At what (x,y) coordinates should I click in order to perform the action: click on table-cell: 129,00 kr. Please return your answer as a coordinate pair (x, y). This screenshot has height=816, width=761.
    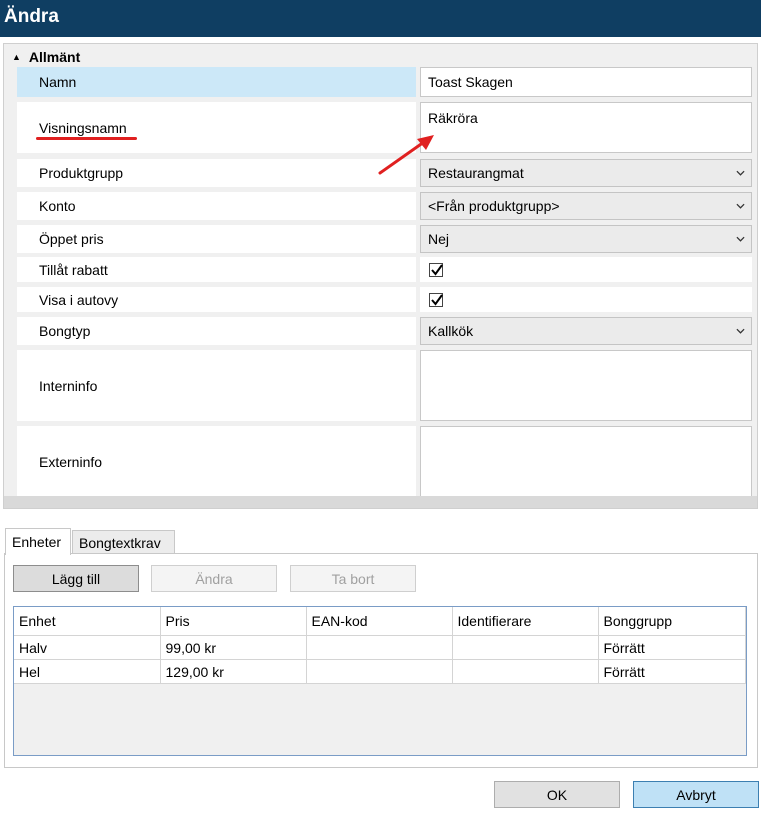
    Looking at the image, I should click on (233, 671).